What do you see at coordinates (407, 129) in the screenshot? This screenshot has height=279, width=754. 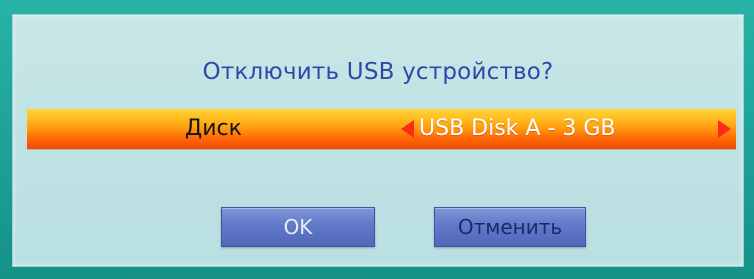 I see `chevron-left-icon` at bounding box center [407, 129].